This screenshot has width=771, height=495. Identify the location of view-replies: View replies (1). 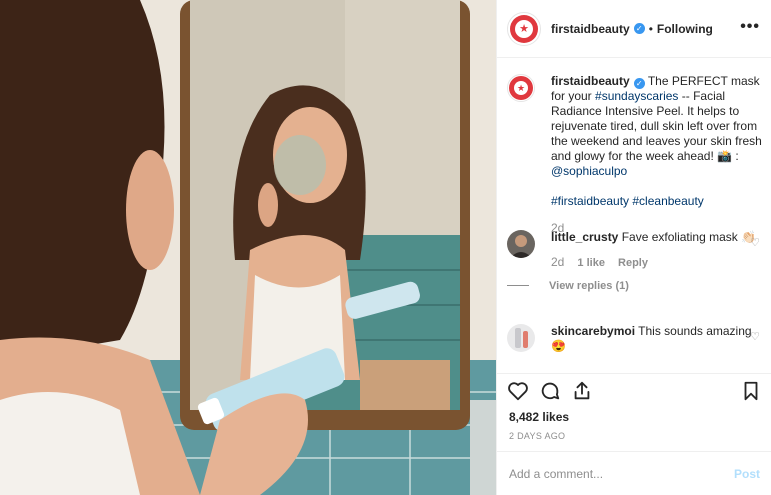
(634, 286).